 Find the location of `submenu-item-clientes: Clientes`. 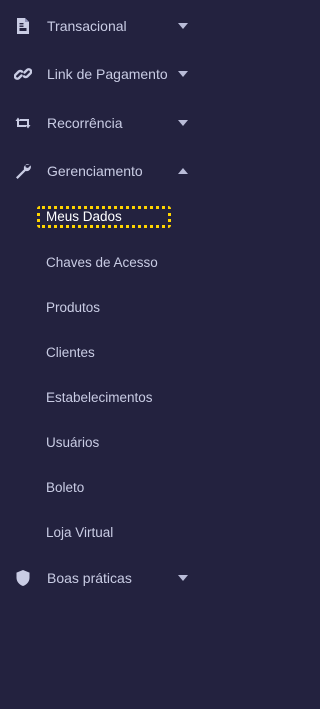

submenu-item-clientes: Clientes is located at coordinates (70, 353).